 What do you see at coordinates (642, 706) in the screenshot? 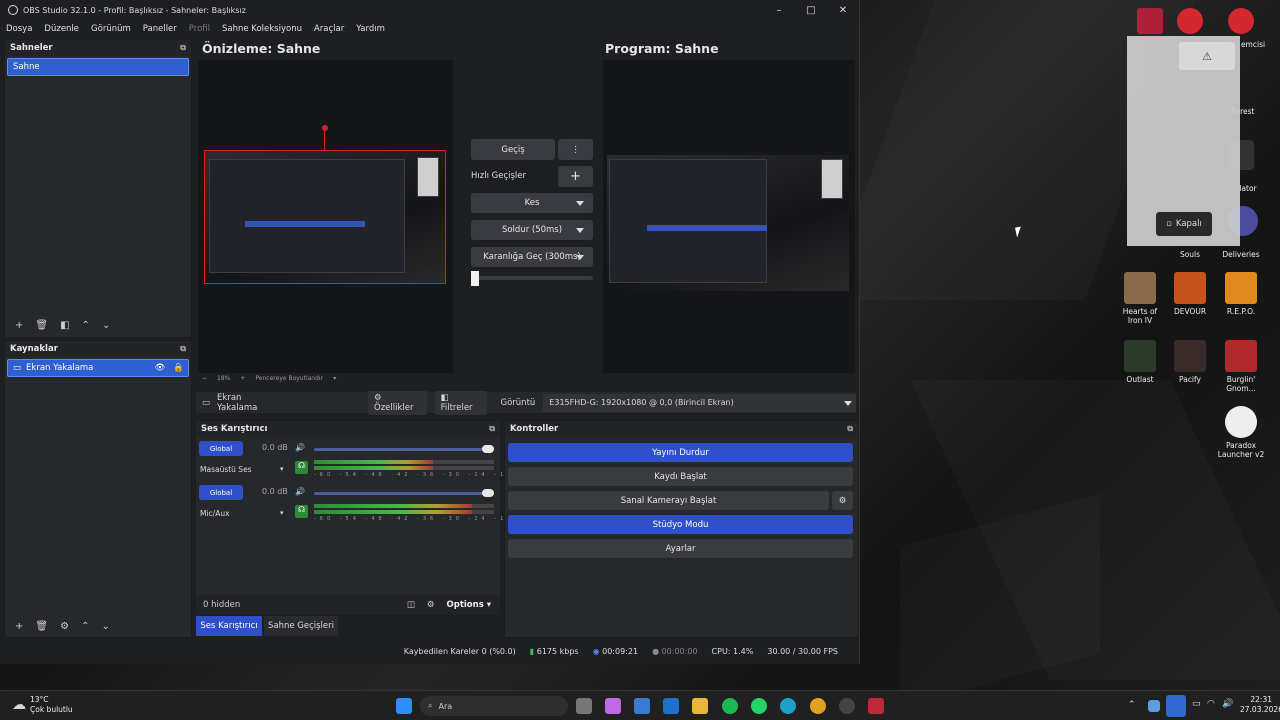
I see `store-icon` at bounding box center [642, 706].